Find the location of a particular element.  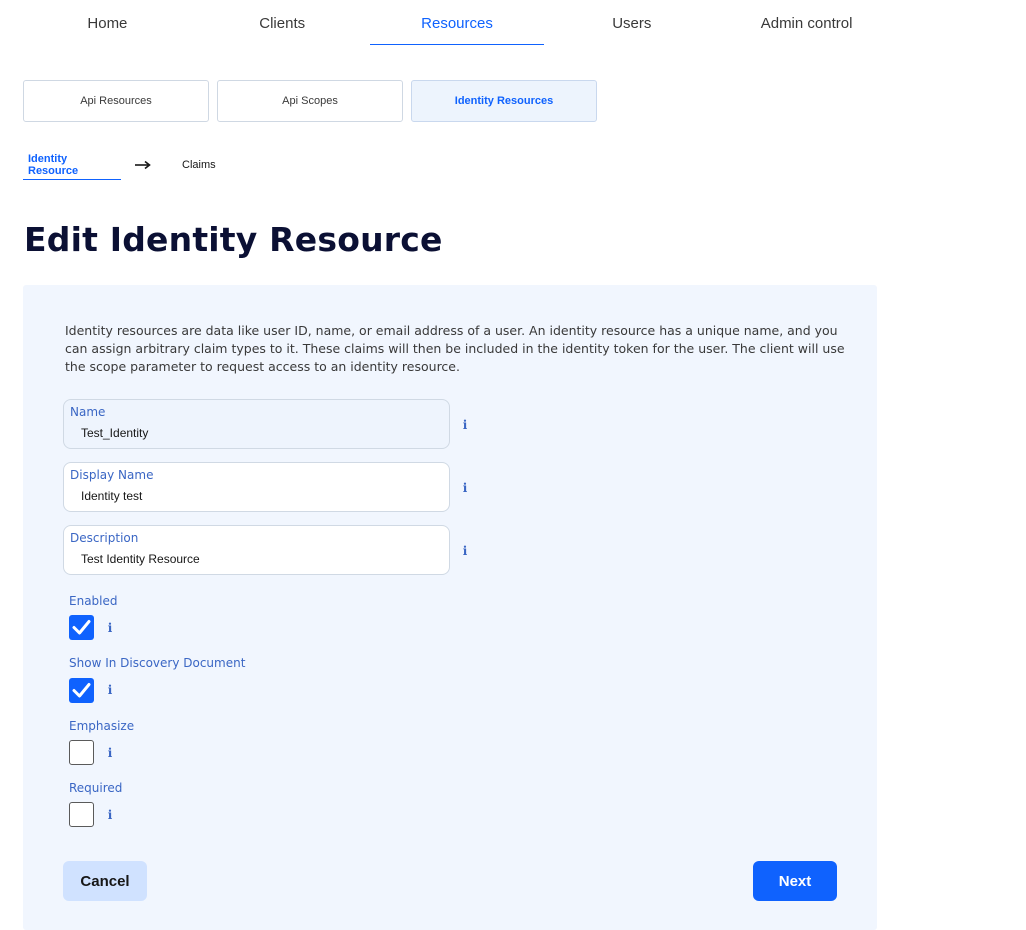

emphasize-info-icon: i is located at coordinates (110, 753).